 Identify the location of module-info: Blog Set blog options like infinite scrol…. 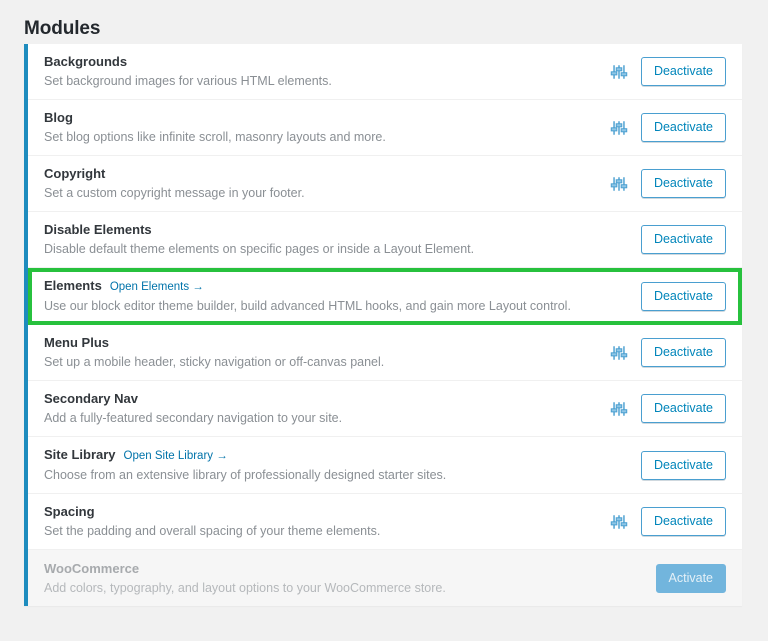
(322, 127).